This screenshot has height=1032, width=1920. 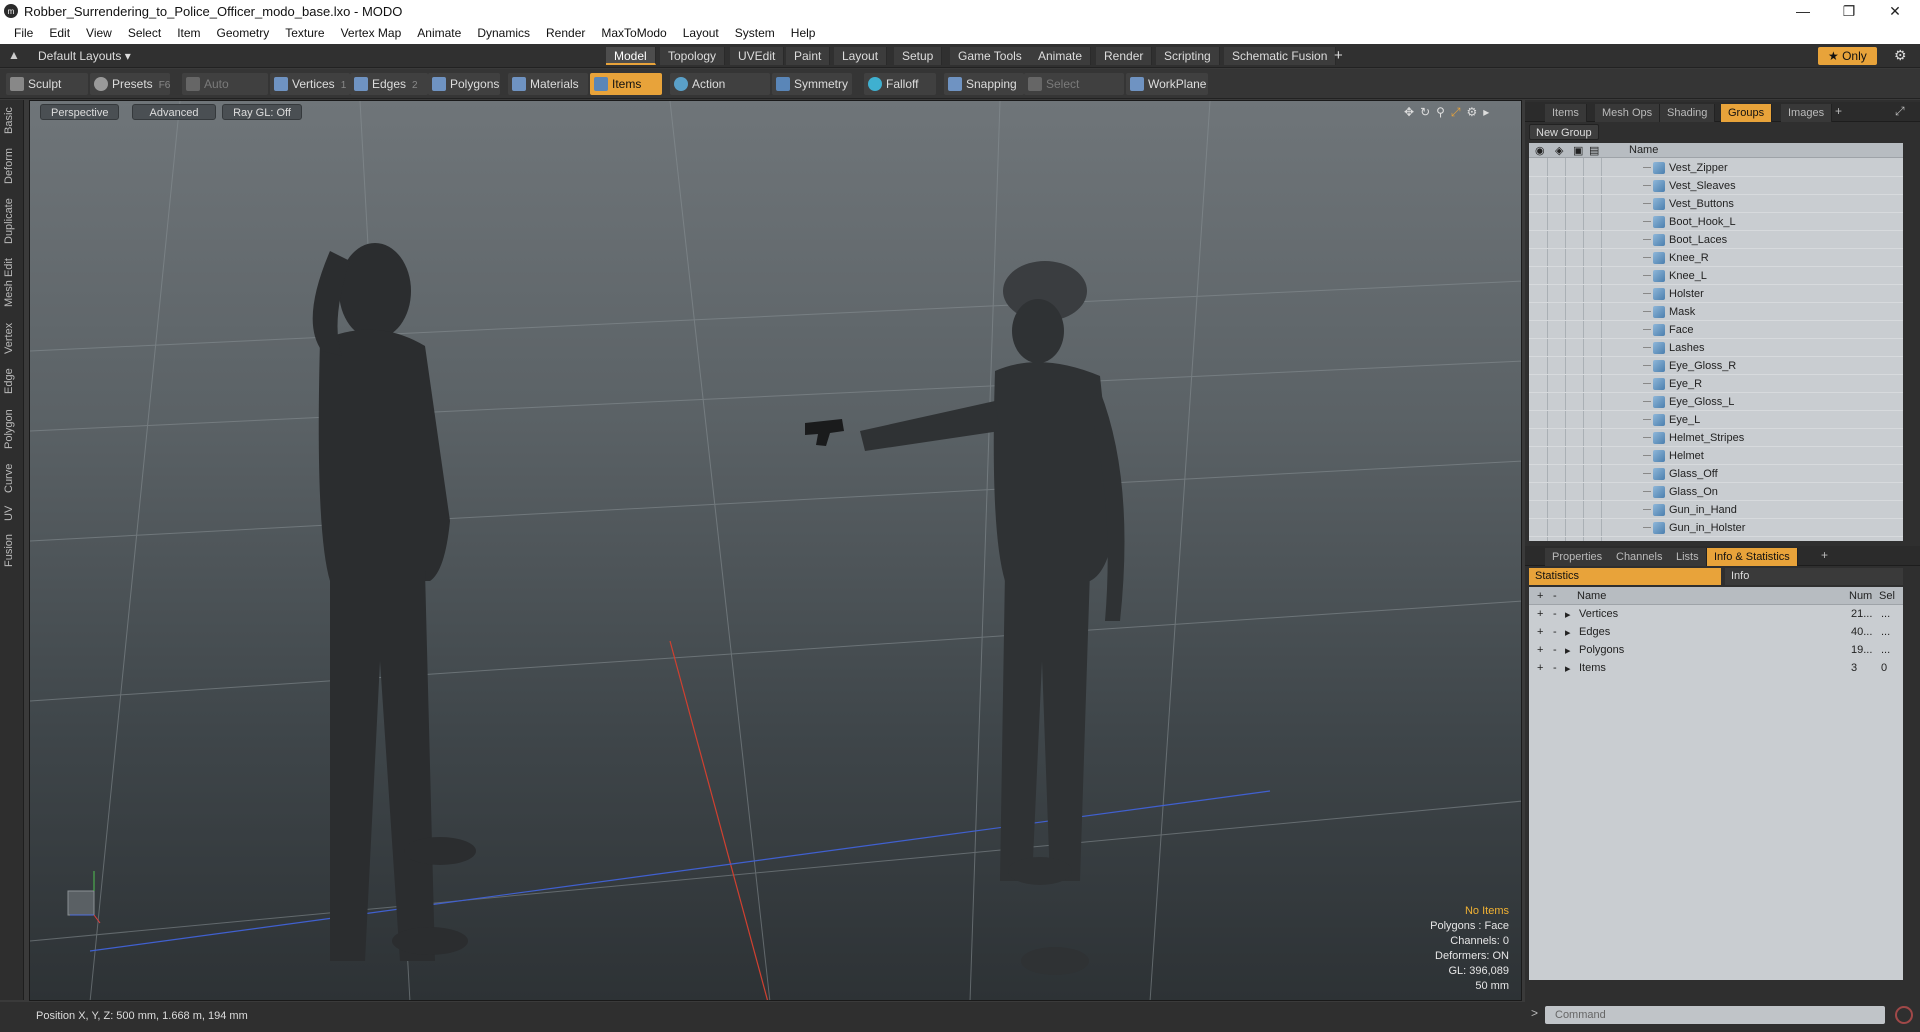 I want to click on group-row: Gun_in_Hand, so click(x=1716, y=510).